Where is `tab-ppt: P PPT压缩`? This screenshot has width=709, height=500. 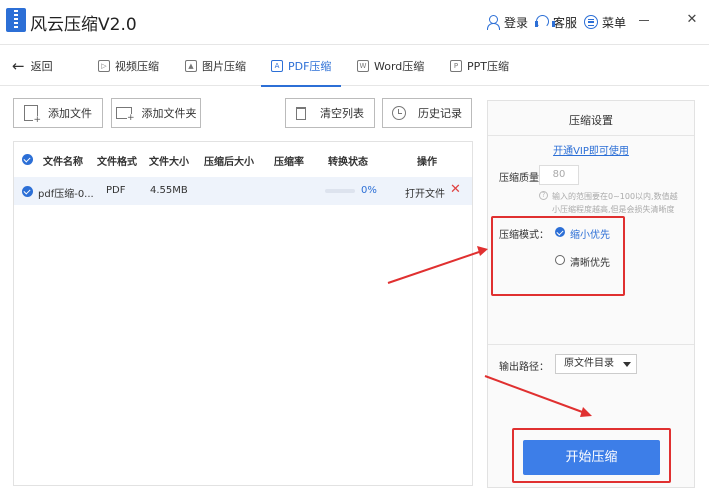
tab-ppt: P PPT压缩 is located at coordinates (479, 66).